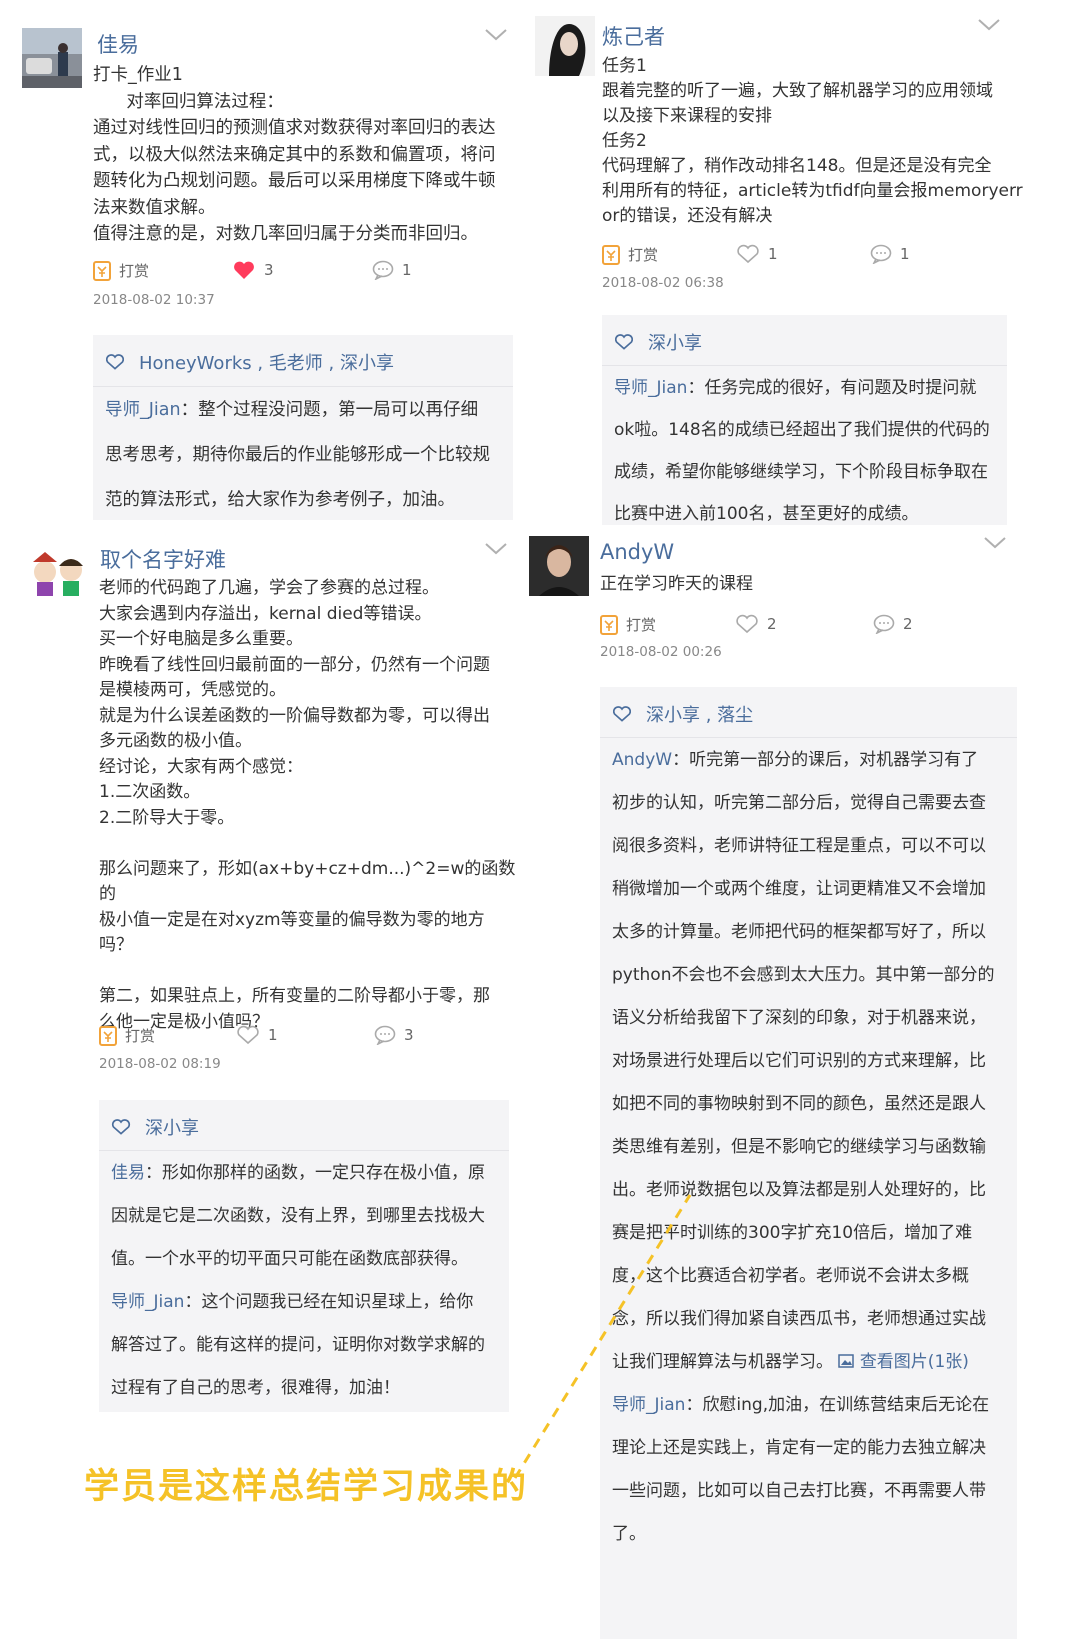 The height and width of the screenshot is (1645, 1080). Describe the element at coordinates (306, 1487) in the screenshot. I see `caption: 学员是这样总结学习成果的` at that location.